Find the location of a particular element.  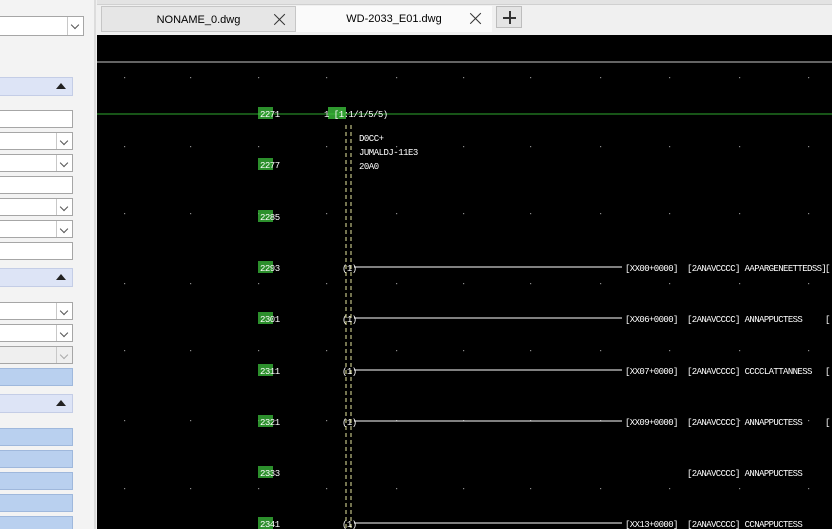

panel-splitter is located at coordinates (95, 264).